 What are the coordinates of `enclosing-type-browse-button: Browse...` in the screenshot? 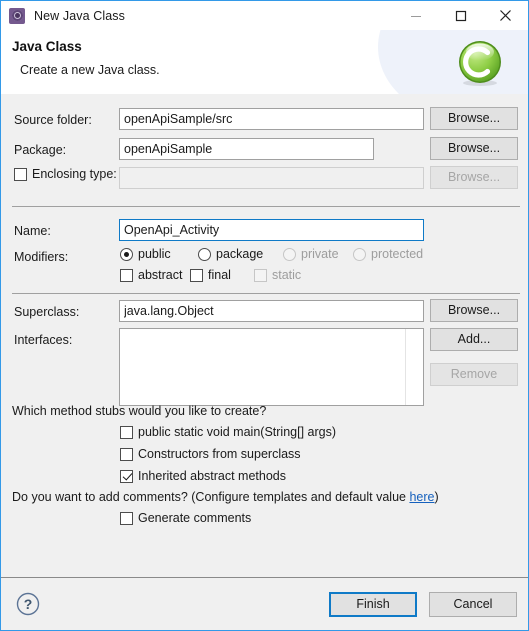 It's located at (474, 177).